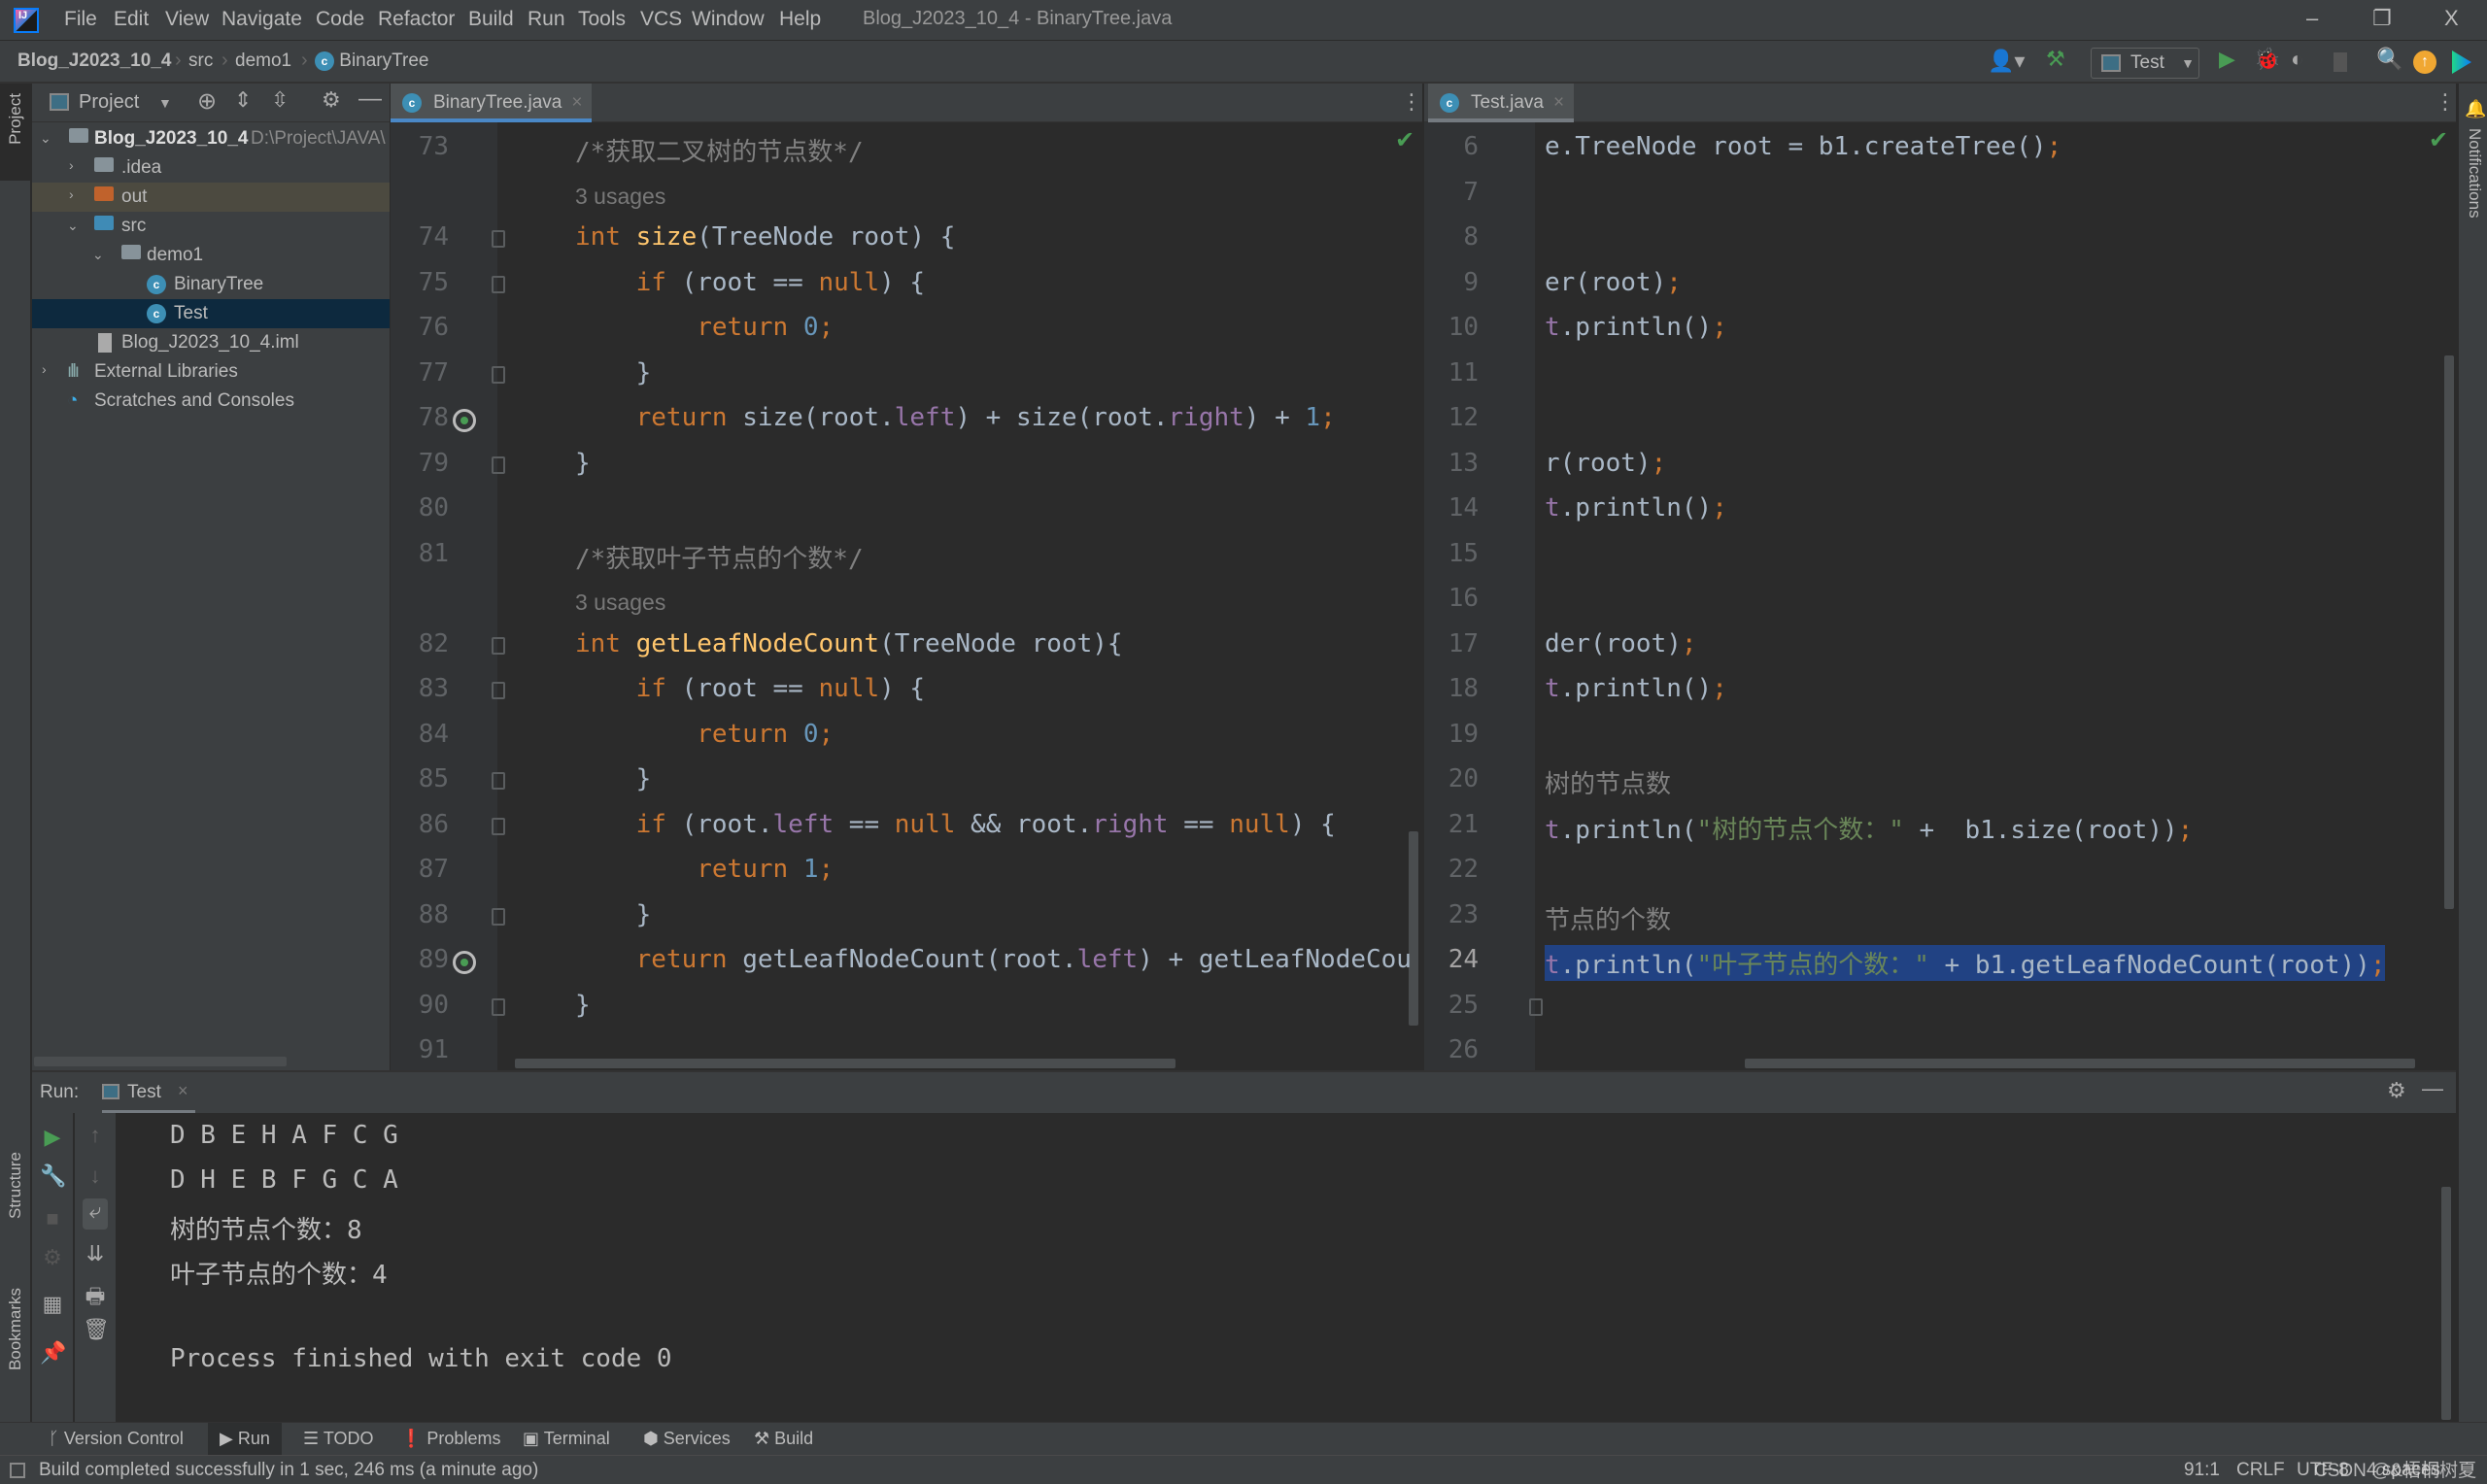  I want to click on menu-tools: Tools, so click(602, 19).